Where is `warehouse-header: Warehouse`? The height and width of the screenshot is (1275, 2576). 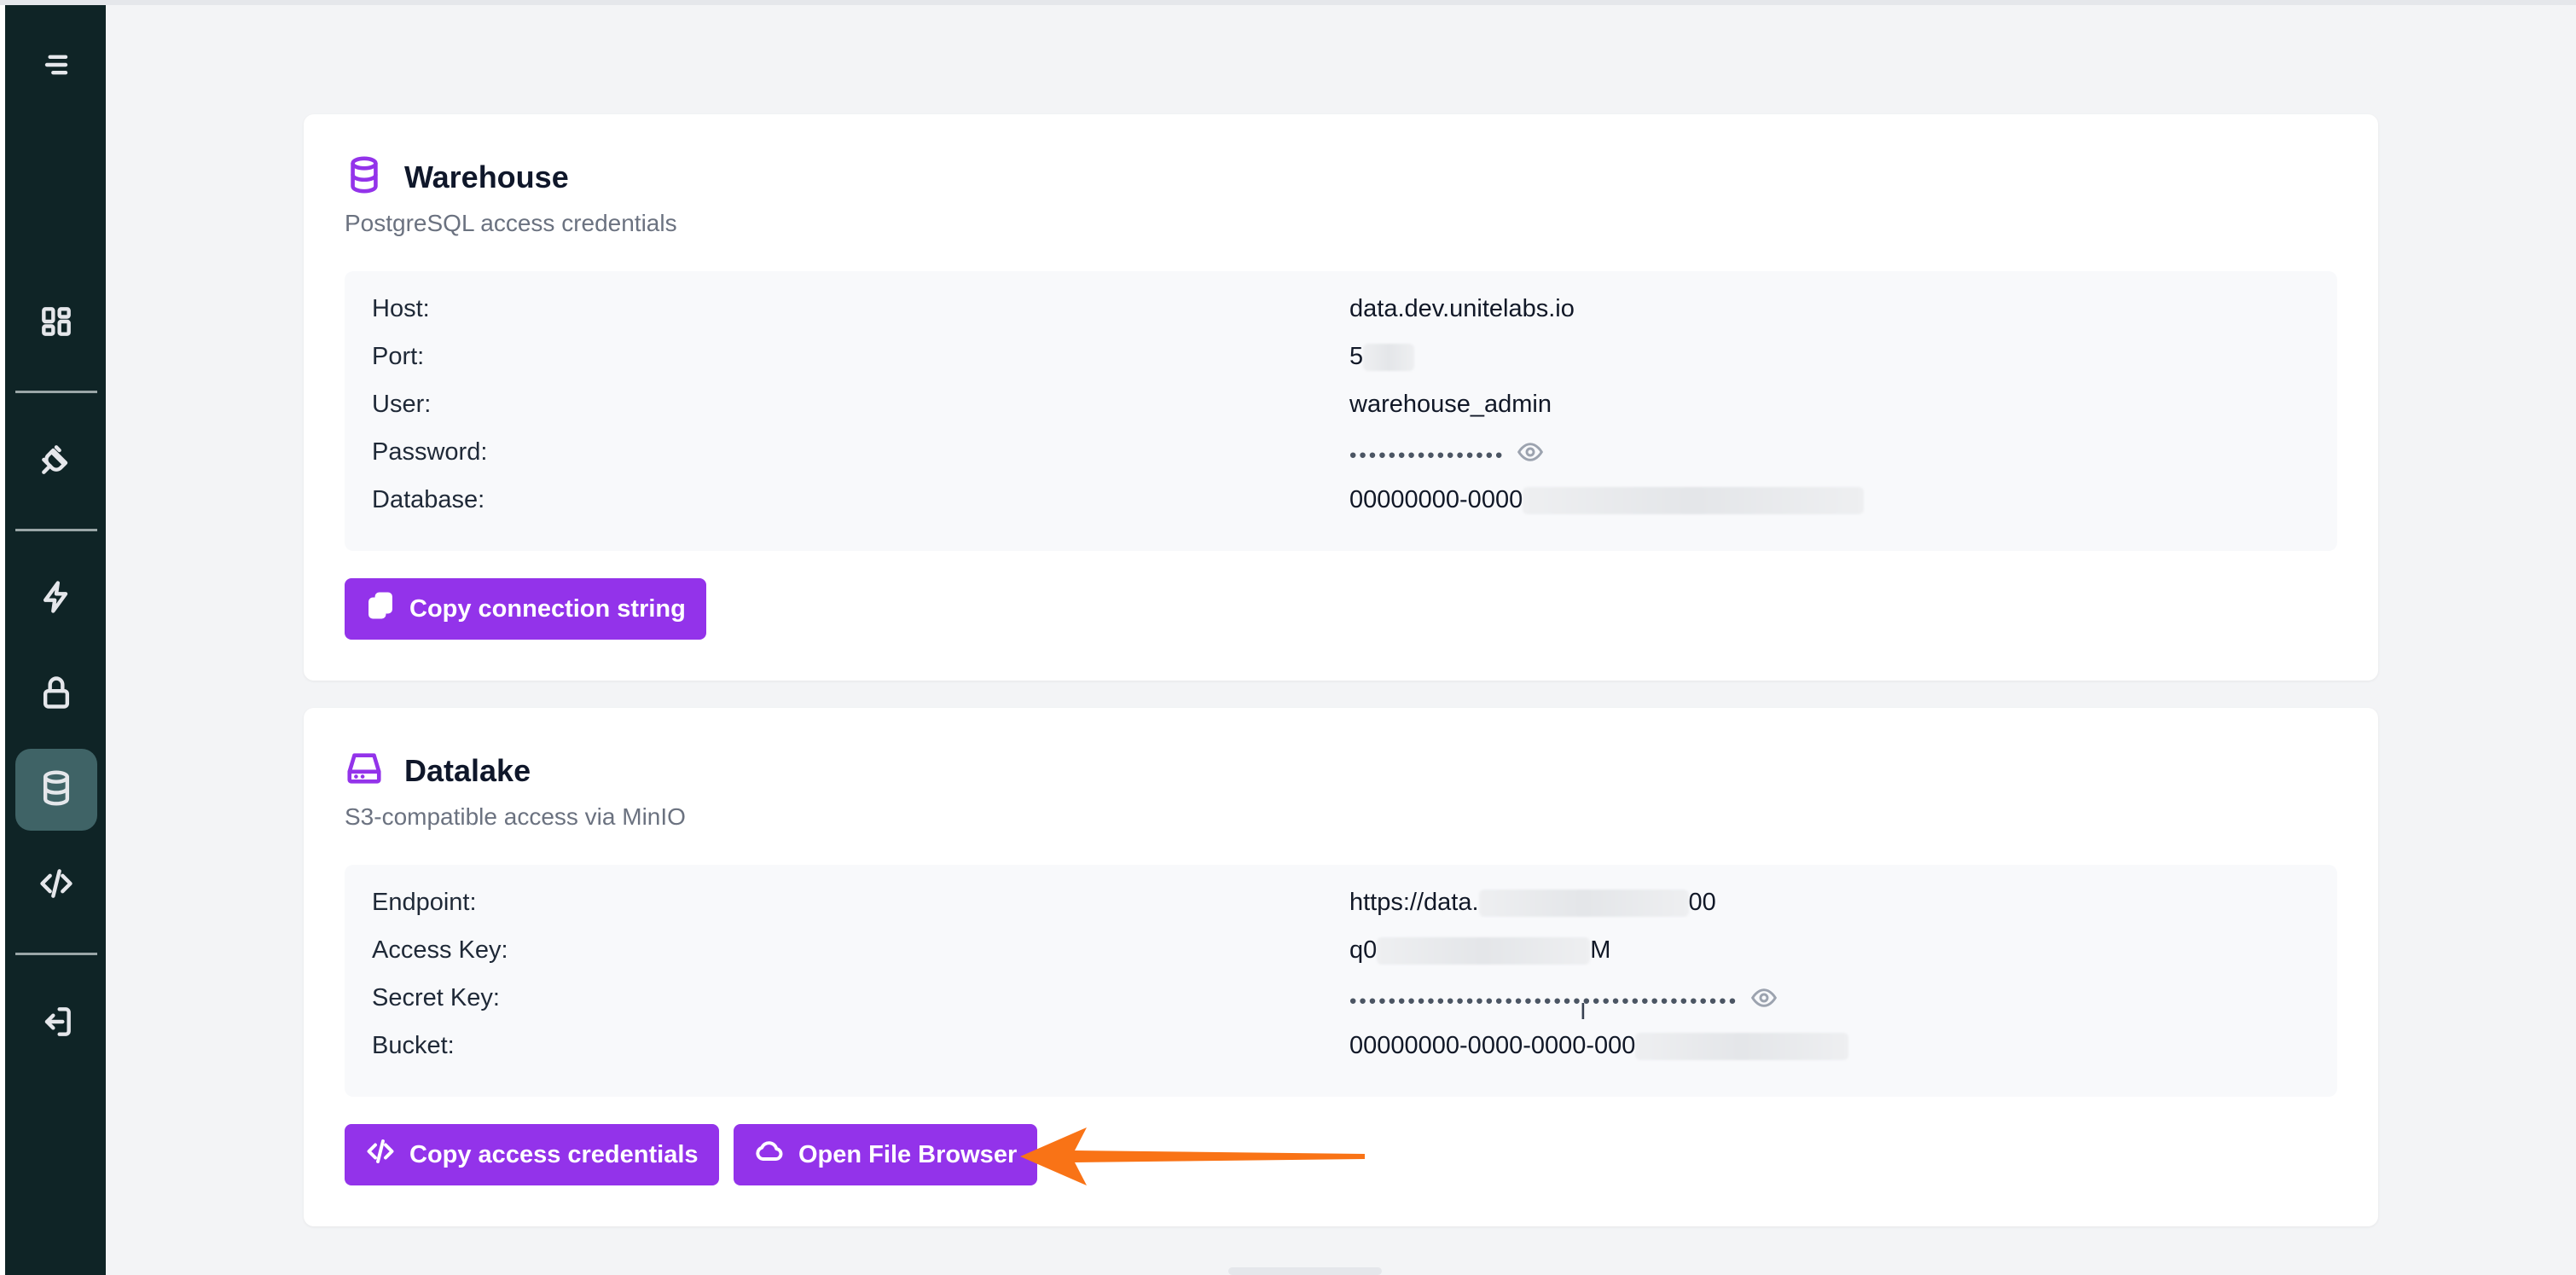 warehouse-header: Warehouse is located at coordinates (457, 177).